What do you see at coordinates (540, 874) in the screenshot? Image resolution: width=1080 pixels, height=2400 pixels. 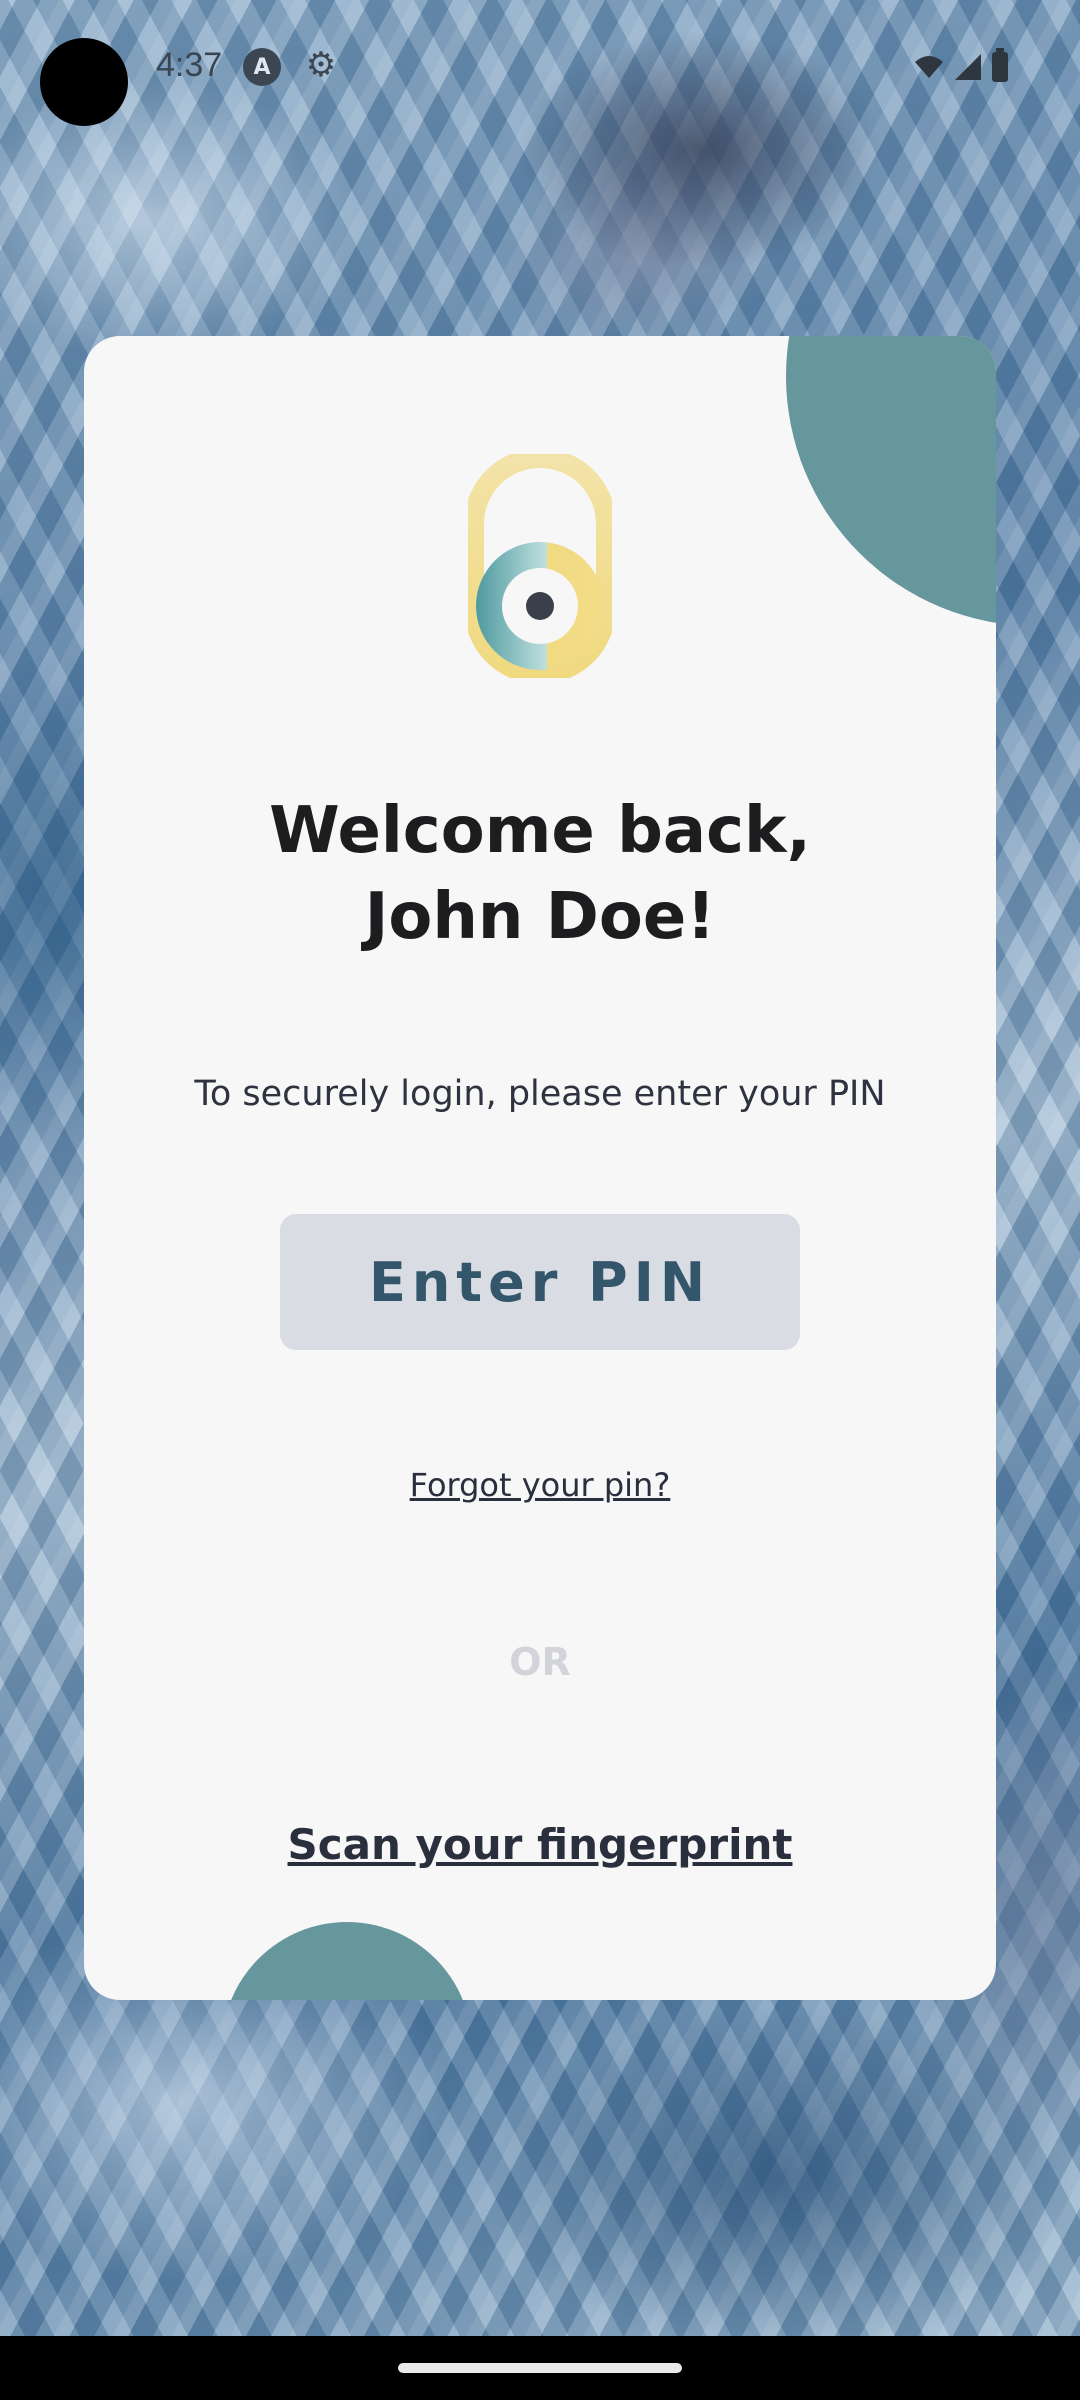 I see `welcome-title: Welcome back, John Doe!` at bounding box center [540, 874].